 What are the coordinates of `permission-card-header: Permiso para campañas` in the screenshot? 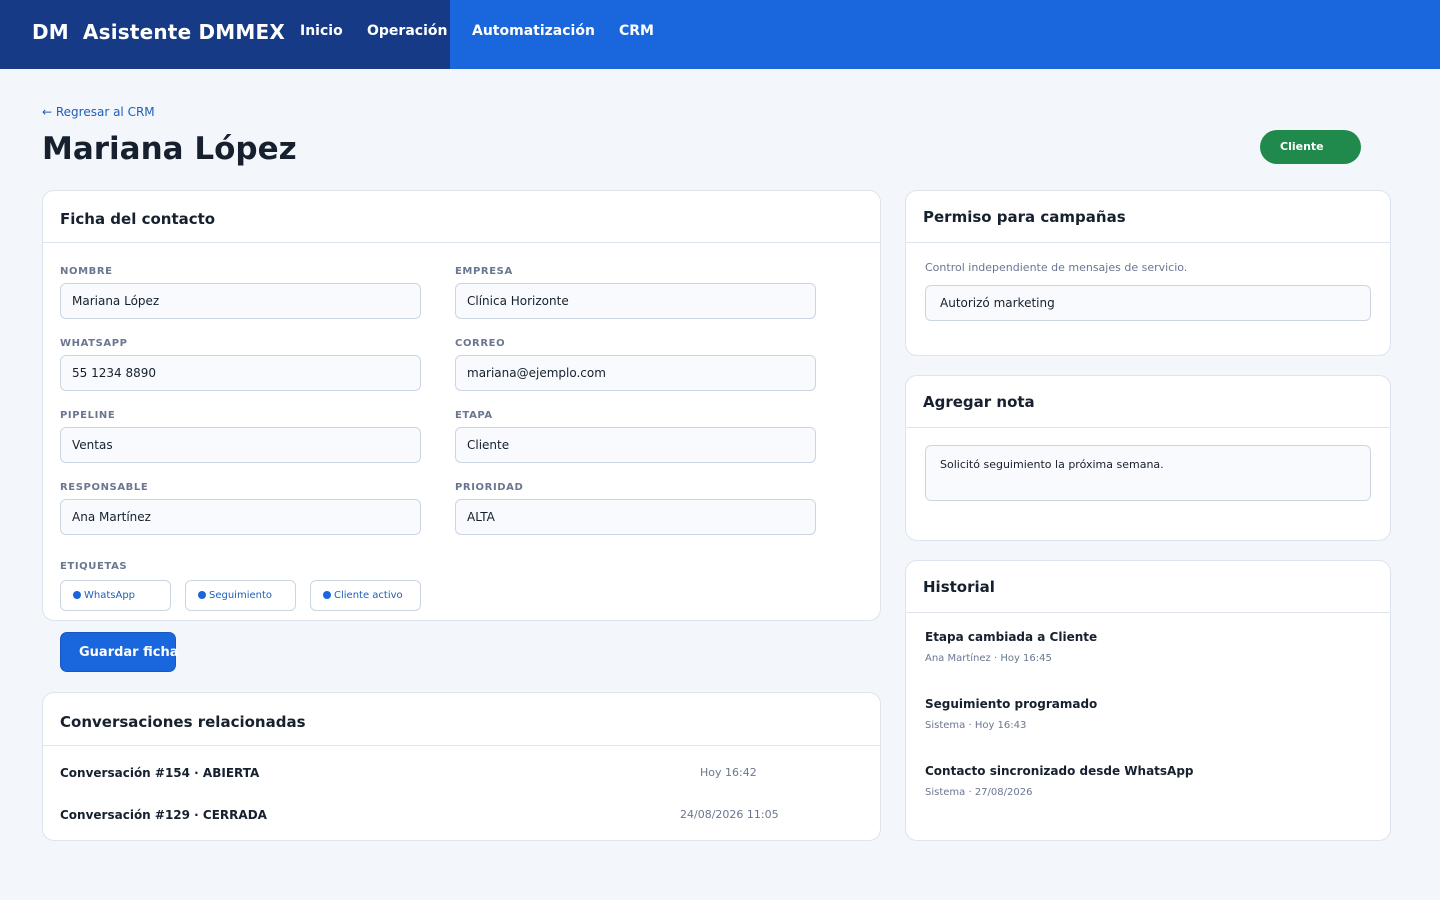 It's located at (1148, 217).